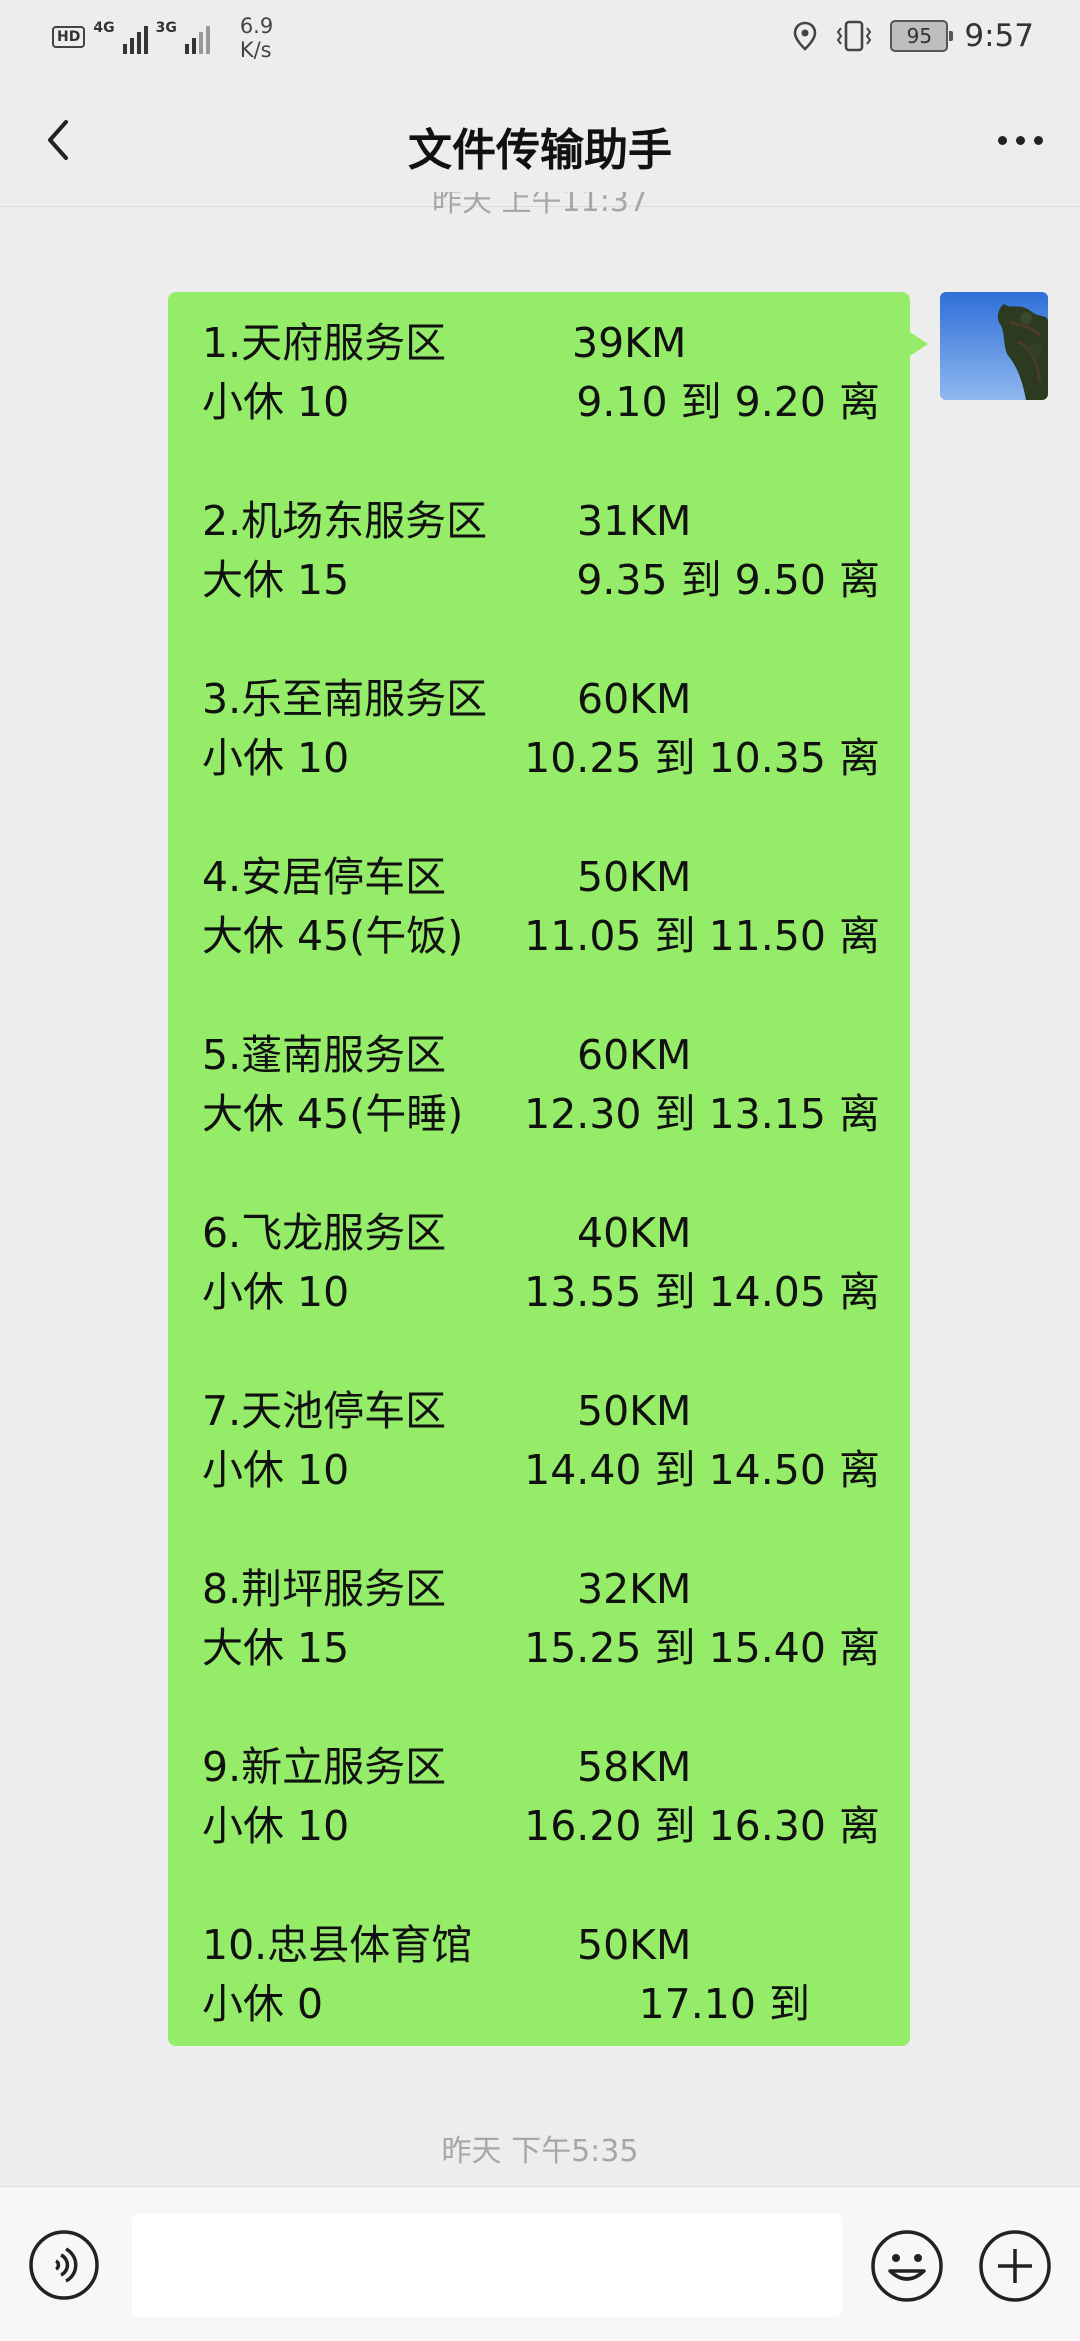  I want to click on speed-unit: K/s, so click(255, 50).